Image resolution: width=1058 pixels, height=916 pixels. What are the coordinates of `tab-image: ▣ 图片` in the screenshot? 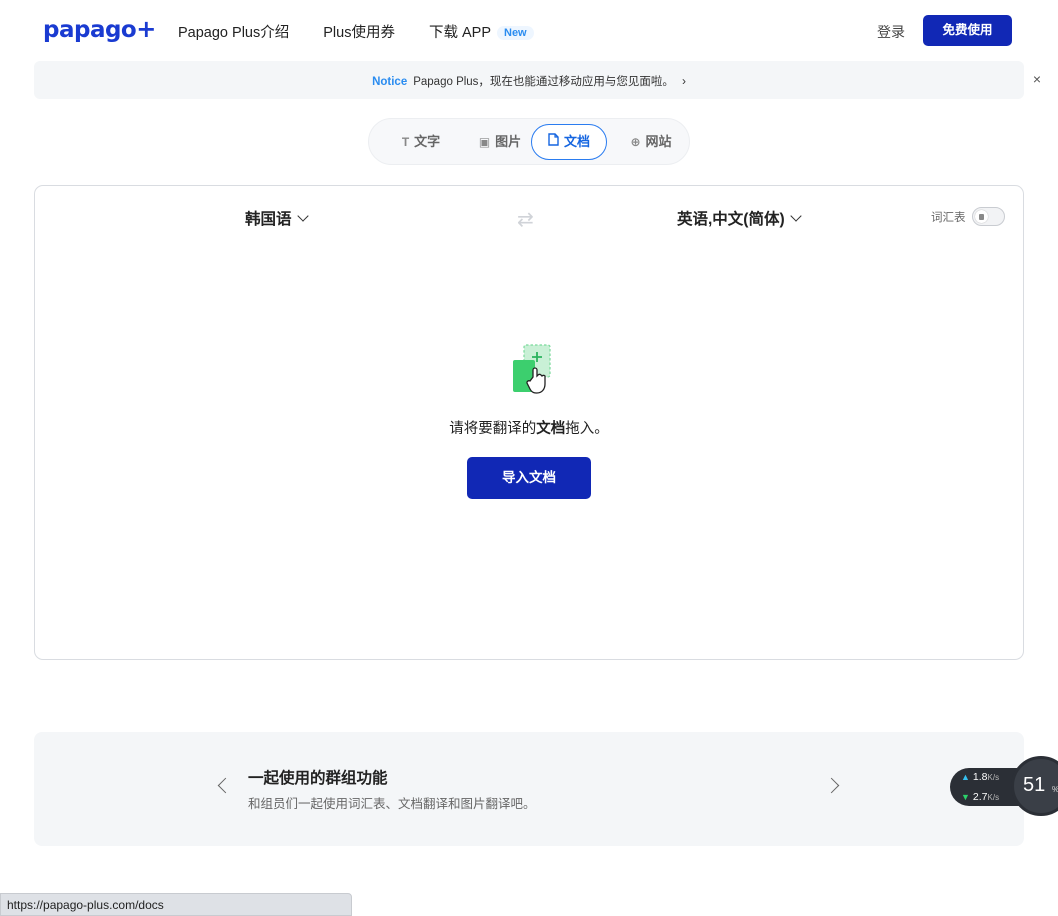 It's located at (500, 142).